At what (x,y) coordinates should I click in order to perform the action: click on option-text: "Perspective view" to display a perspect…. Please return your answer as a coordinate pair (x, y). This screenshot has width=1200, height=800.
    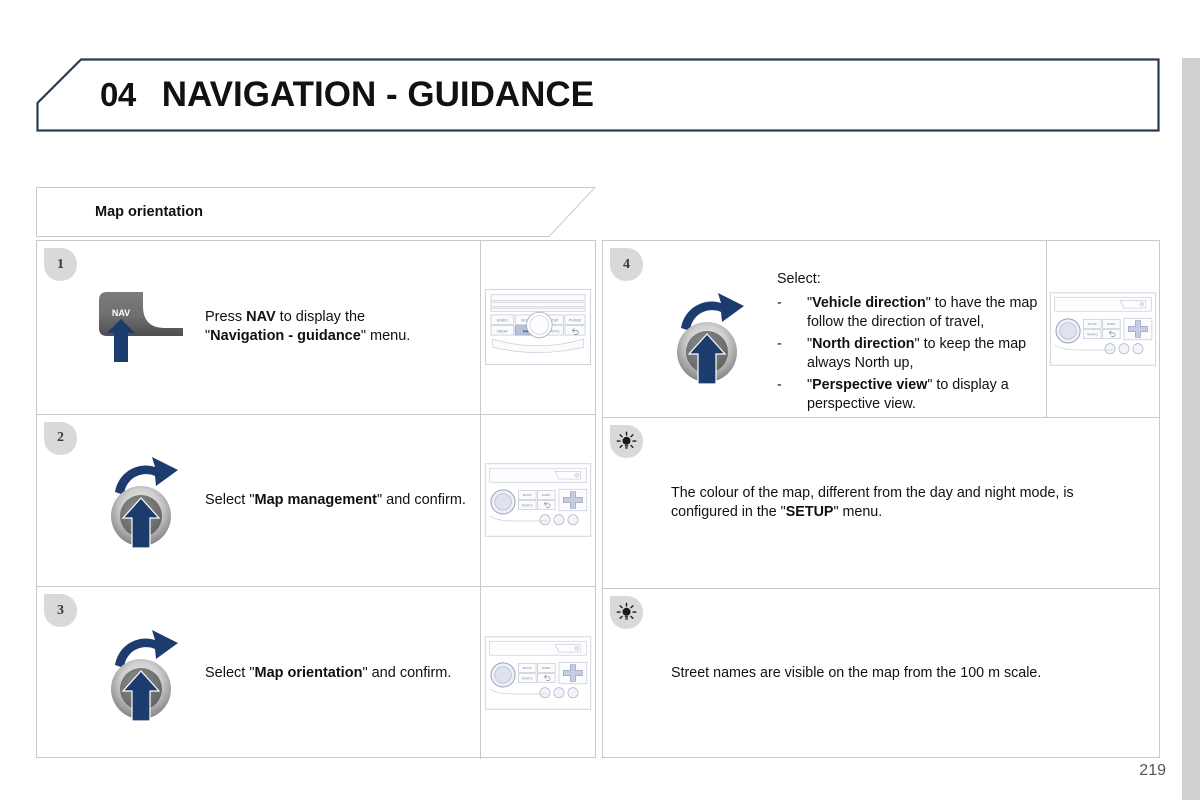
    Looking at the image, I should click on (908, 394).